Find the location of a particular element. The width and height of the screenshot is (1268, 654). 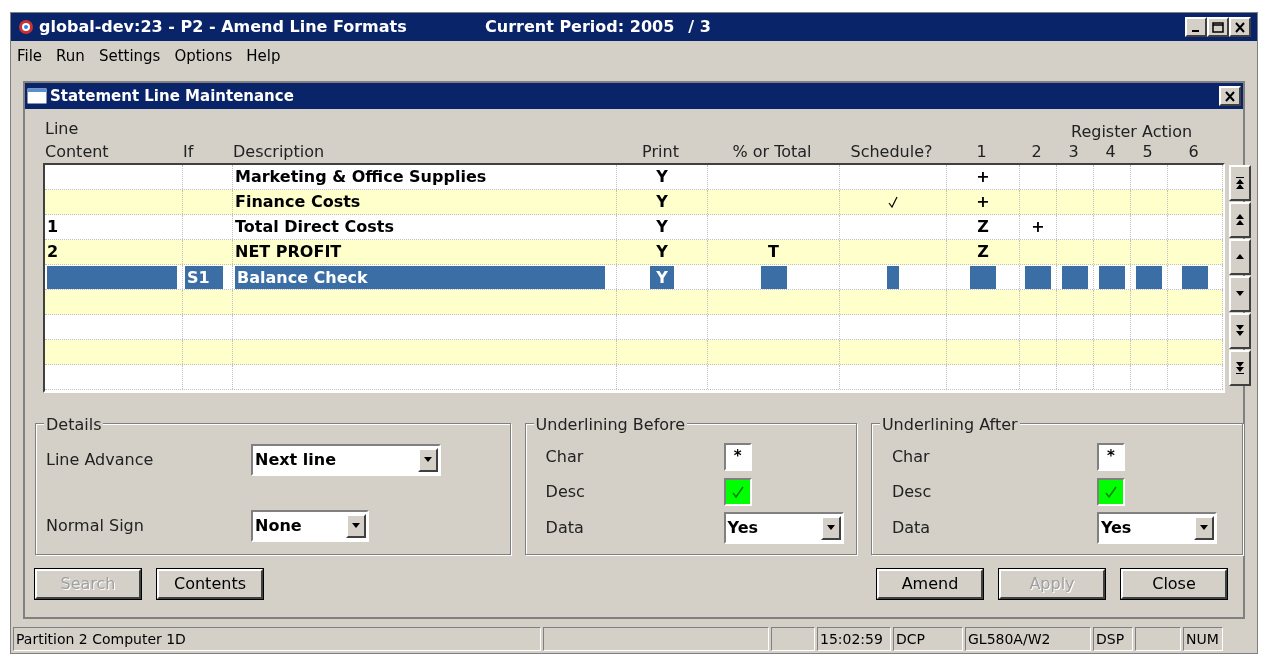

page-up-icon is located at coordinates (1240, 220).